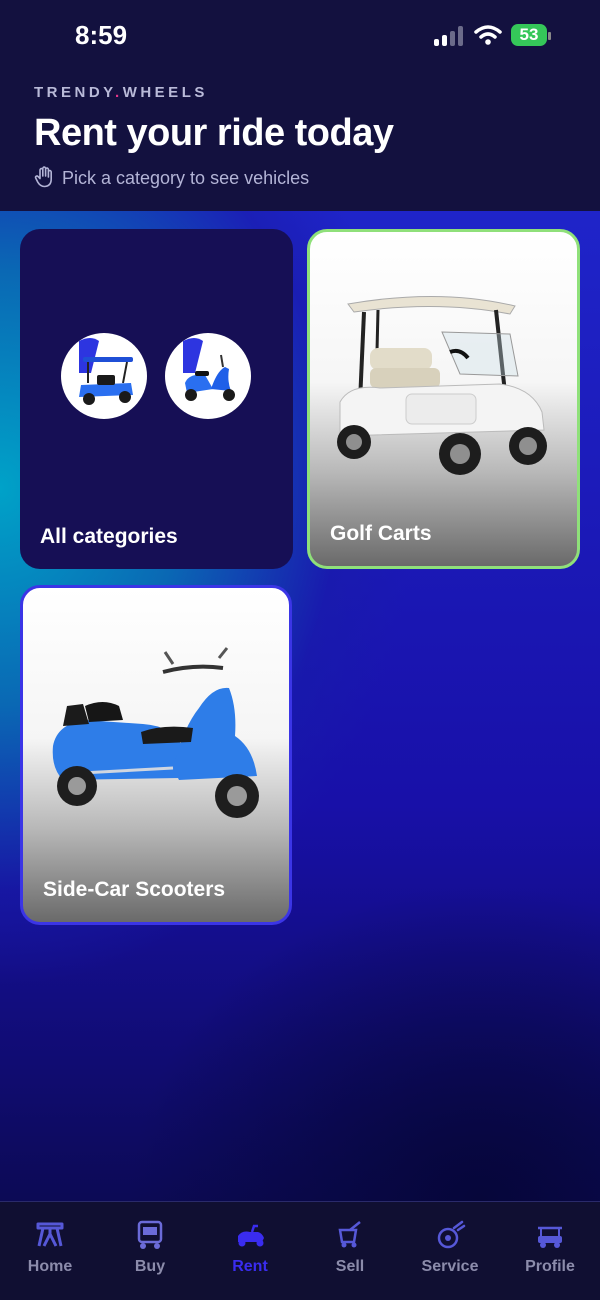 The height and width of the screenshot is (1300, 600). I want to click on buy-icon, so click(150, 1234).